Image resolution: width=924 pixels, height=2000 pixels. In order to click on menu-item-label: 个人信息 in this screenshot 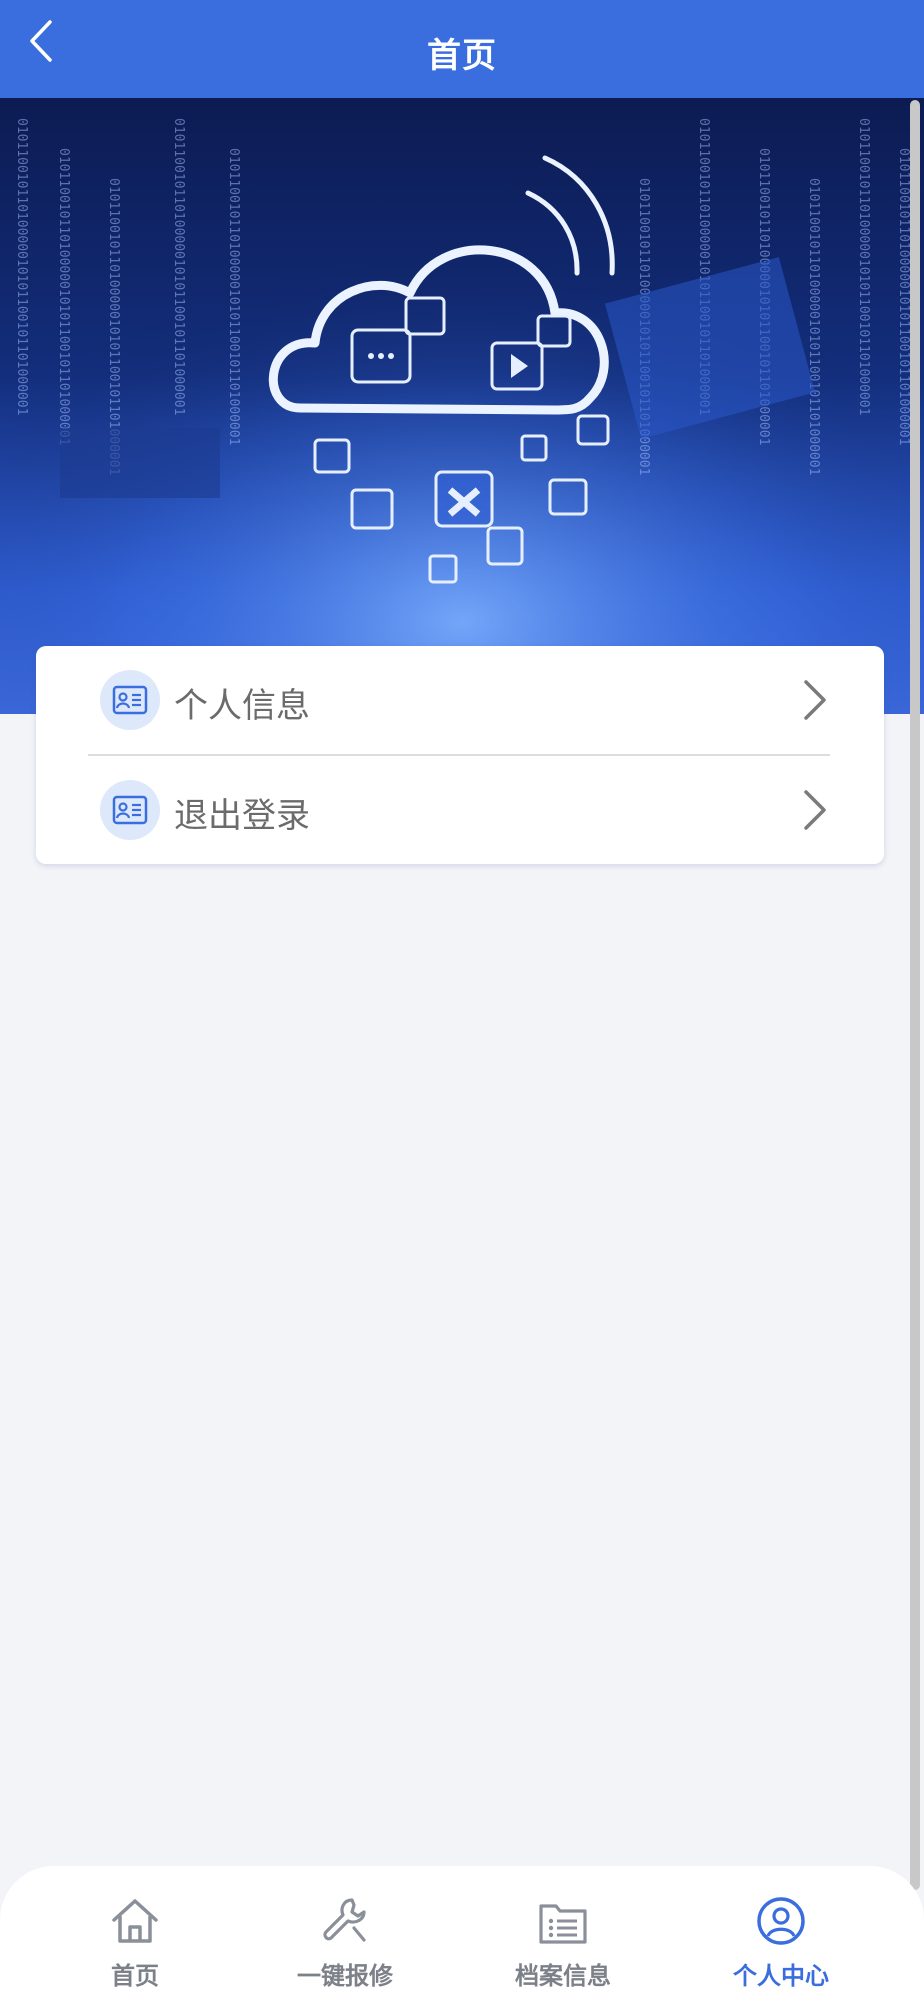, I will do `click(242, 706)`.